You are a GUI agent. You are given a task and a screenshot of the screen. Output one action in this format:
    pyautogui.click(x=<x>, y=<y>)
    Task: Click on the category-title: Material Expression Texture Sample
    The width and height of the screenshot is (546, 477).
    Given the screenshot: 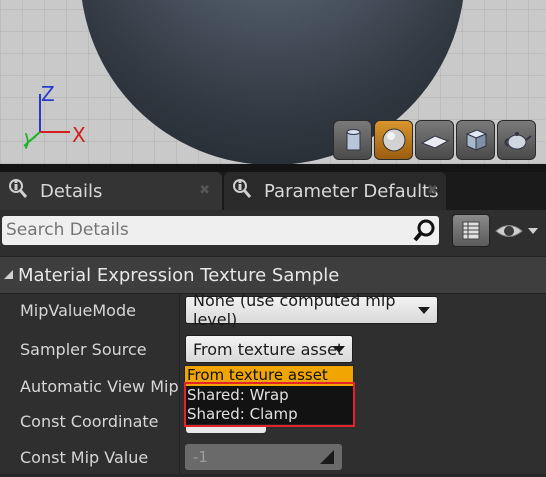 What is the action you would take?
    pyautogui.click(x=179, y=275)
    